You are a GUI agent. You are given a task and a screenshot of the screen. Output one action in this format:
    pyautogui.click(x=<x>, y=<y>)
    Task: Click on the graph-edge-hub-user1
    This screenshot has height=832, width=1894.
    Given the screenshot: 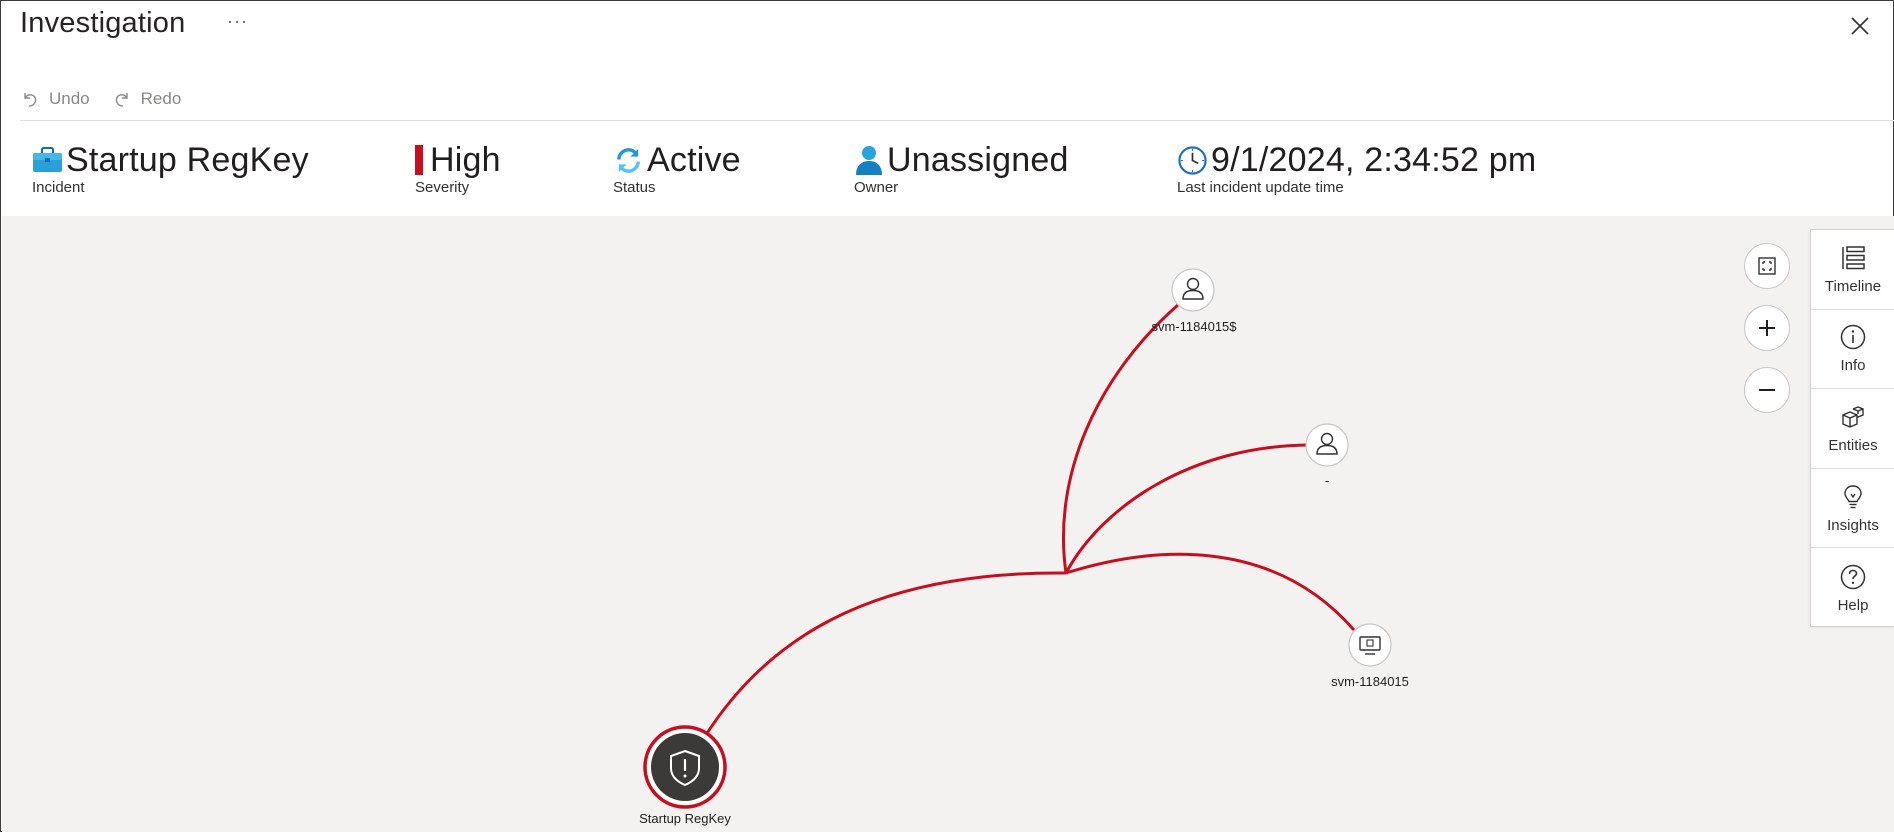 What is the action you would take?
    pyautogui.click(x=1120, y=438)
    